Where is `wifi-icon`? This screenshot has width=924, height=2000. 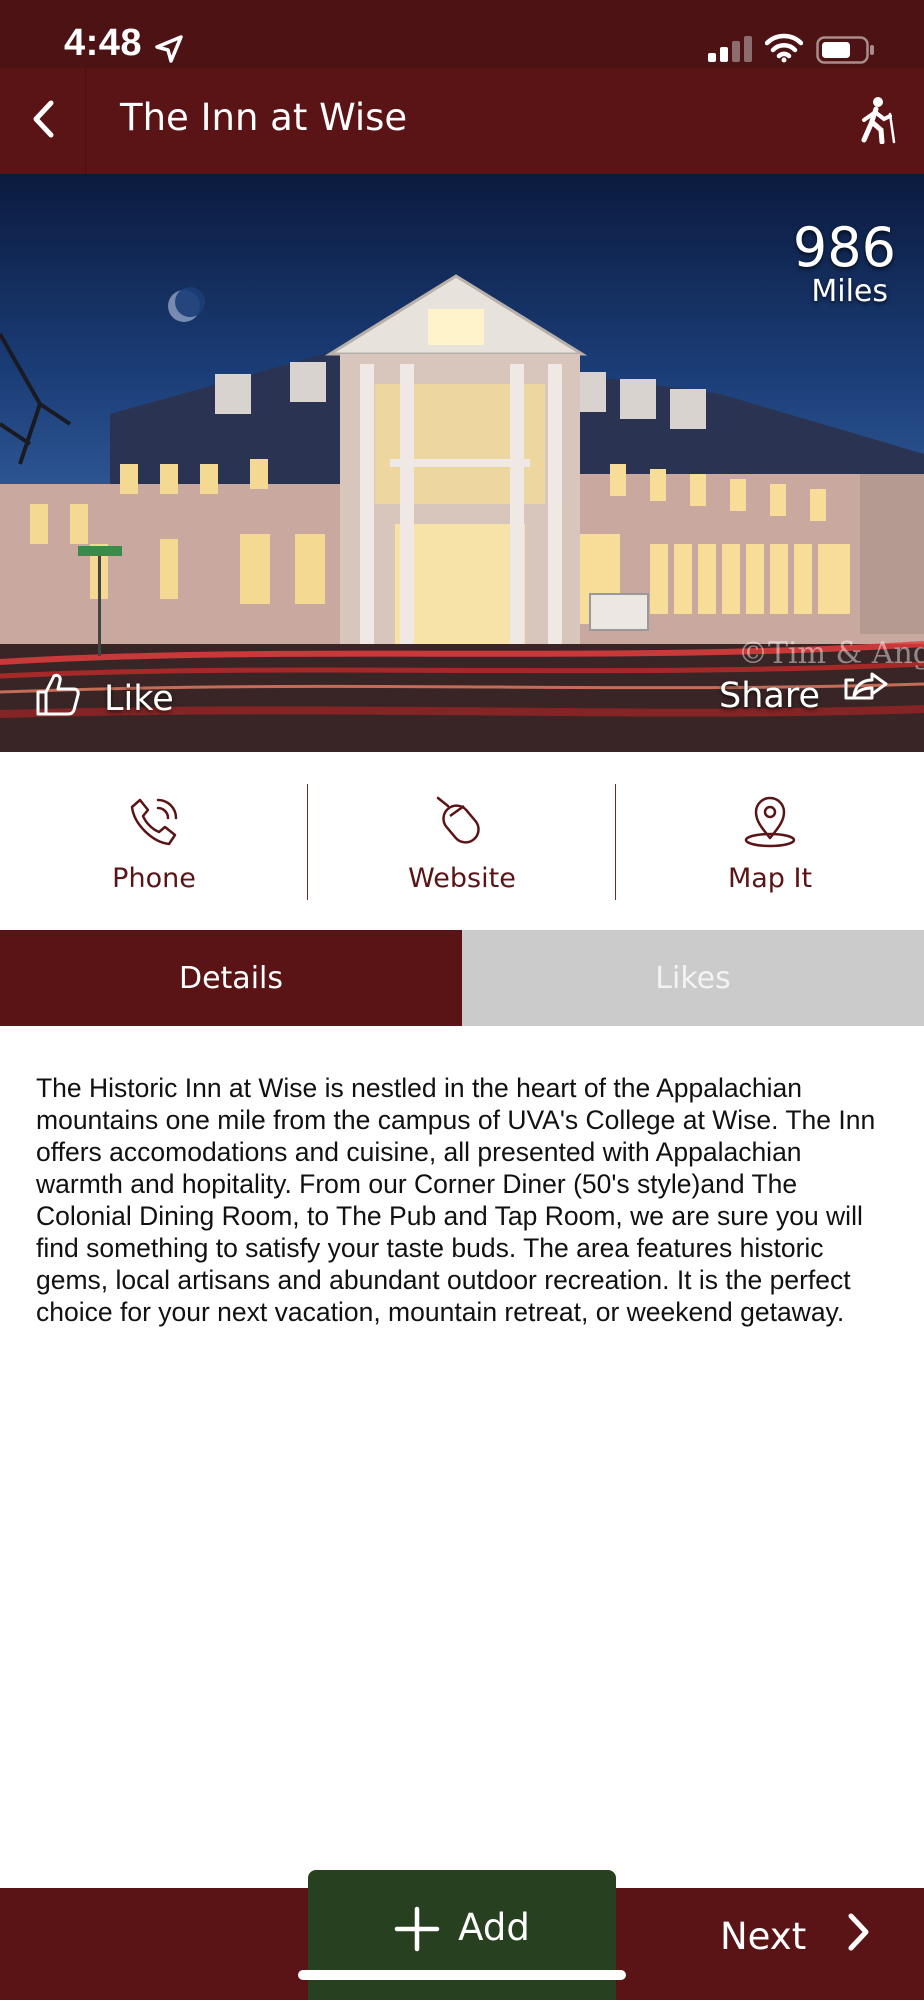
wifi-icon is located at coordinates (784, 50).